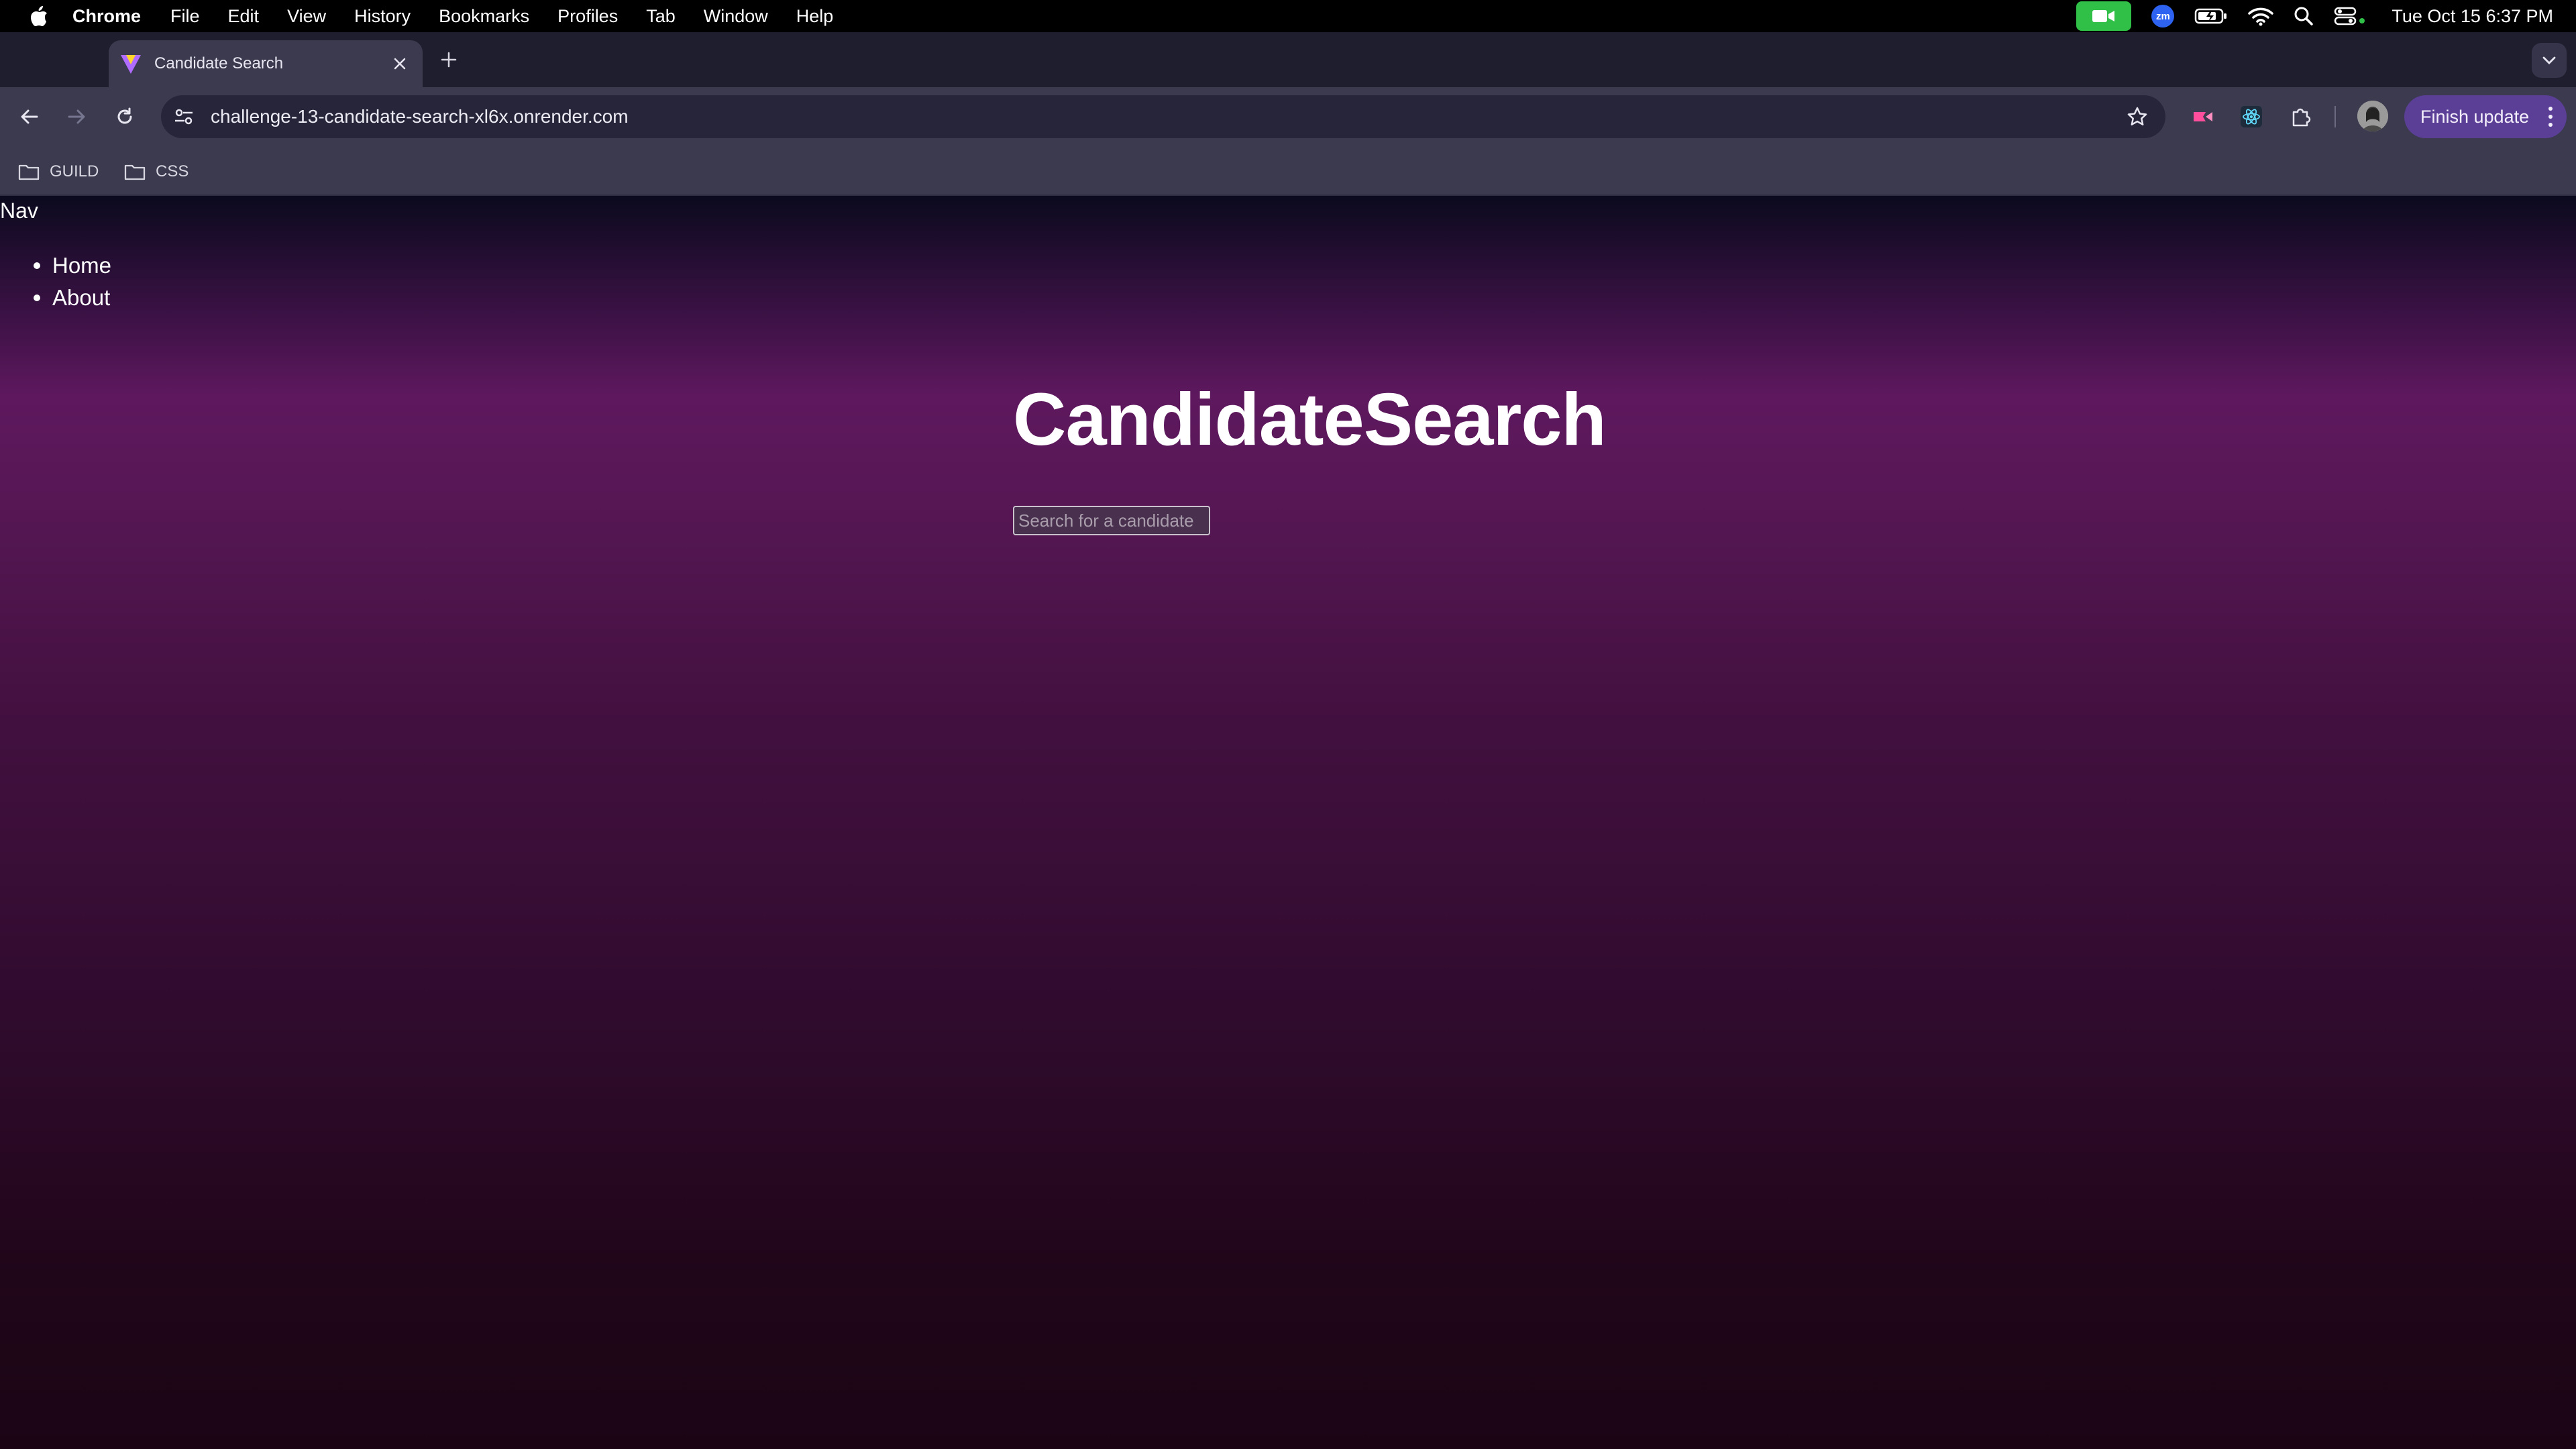 Image resolution: width=2576 pixels, height=1449 pixels. What do you see at coordinates (1310, 419) in the screenshot?
I see `page-title: CandidateSearch` at bounding box center [1310, 419].